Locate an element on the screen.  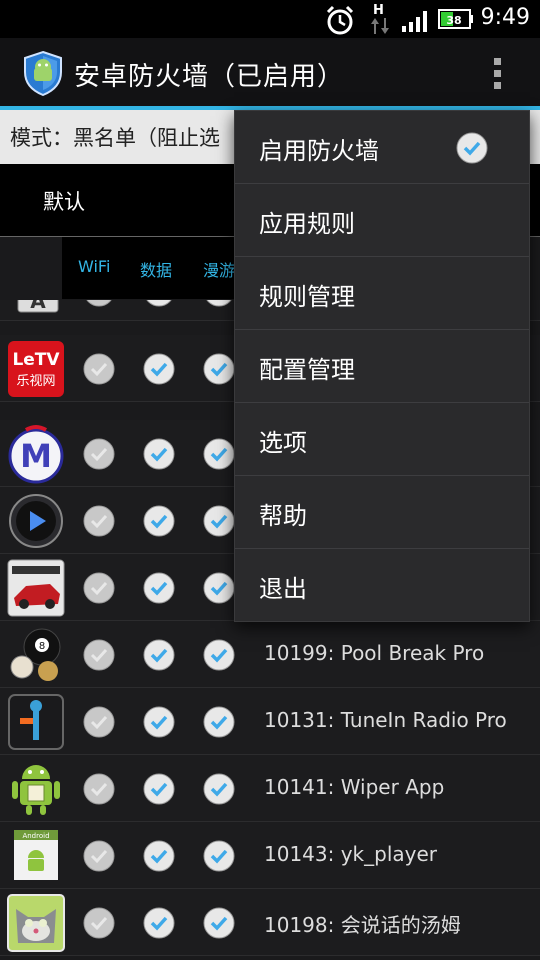
svg-text: LeTV is located at coordinates (36, 360).